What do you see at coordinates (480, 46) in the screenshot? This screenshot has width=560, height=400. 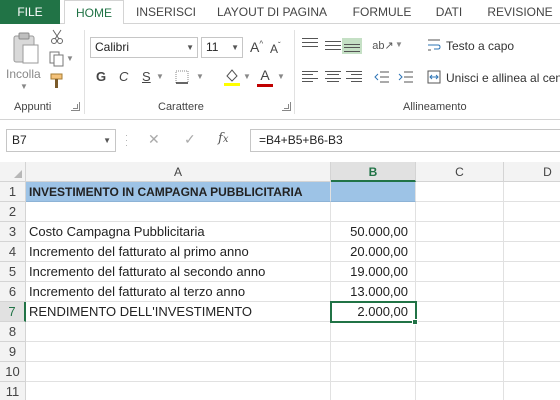 I see `wrap-text-button: Testo a capo` at bounding box center [480, 46].